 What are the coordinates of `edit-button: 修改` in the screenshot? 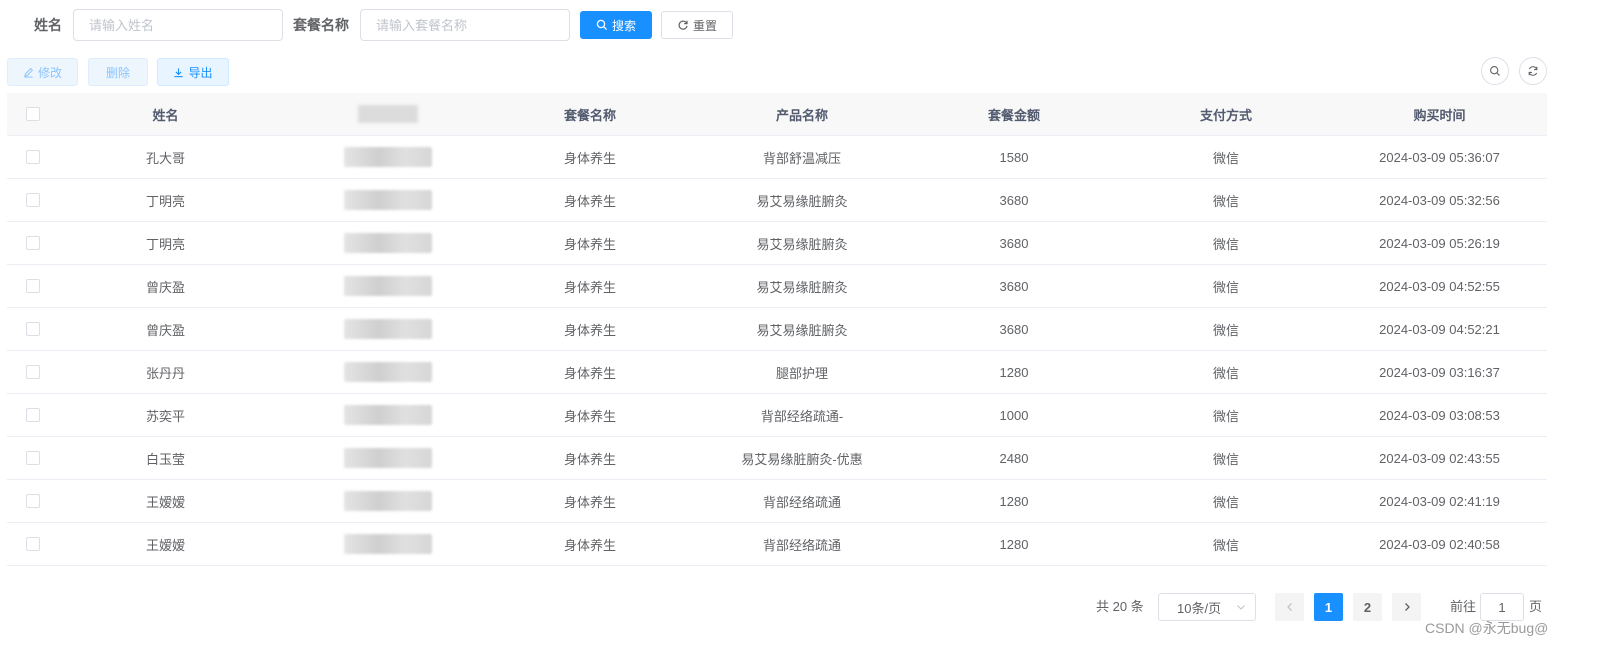 It's located at (42, 72).